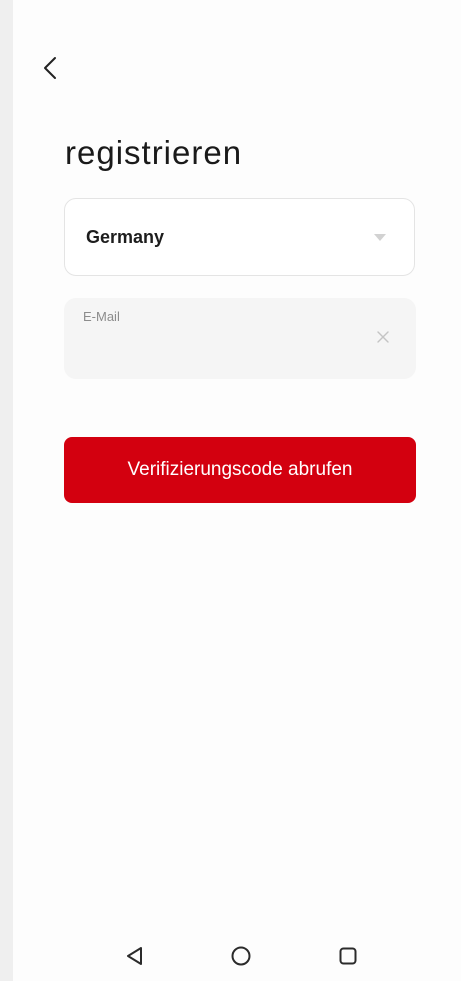  Describe the element at coordinates (240, 470) in the screenshot. I see `get-verification-code-button: Verifizierungscode abrufen` at that location.